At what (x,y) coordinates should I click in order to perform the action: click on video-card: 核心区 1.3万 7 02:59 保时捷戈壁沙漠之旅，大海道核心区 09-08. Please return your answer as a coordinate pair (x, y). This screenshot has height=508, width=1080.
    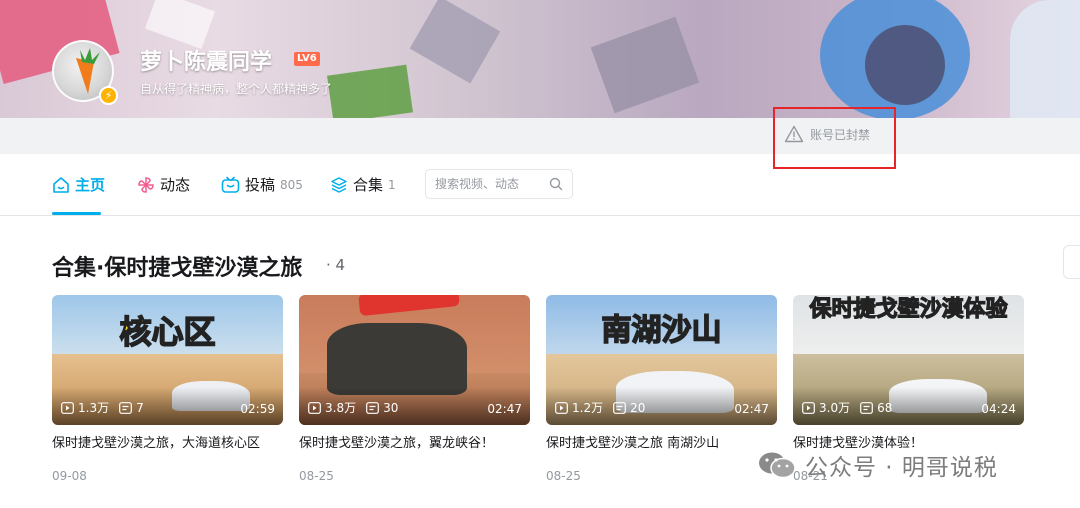
    Looking at the image, I should click on (167, 389).